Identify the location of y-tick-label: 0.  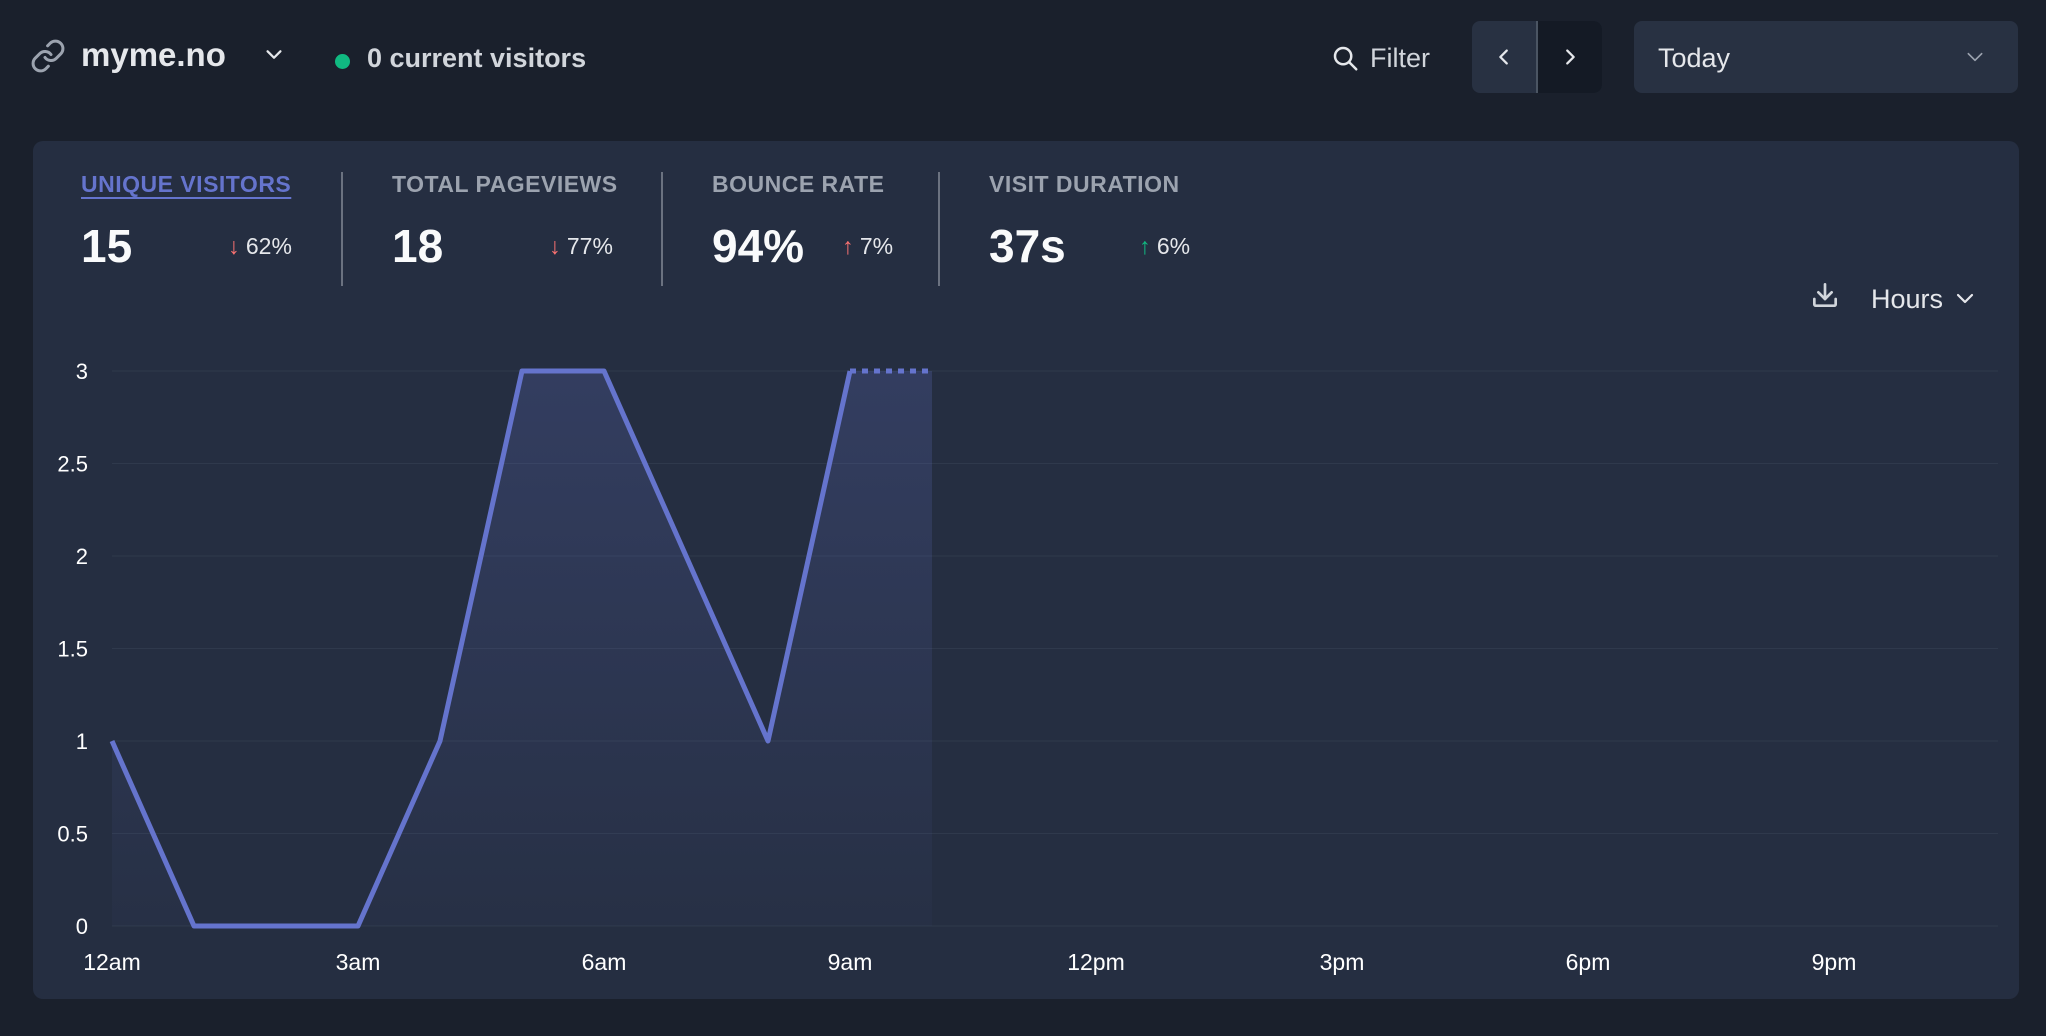
(82, 926).